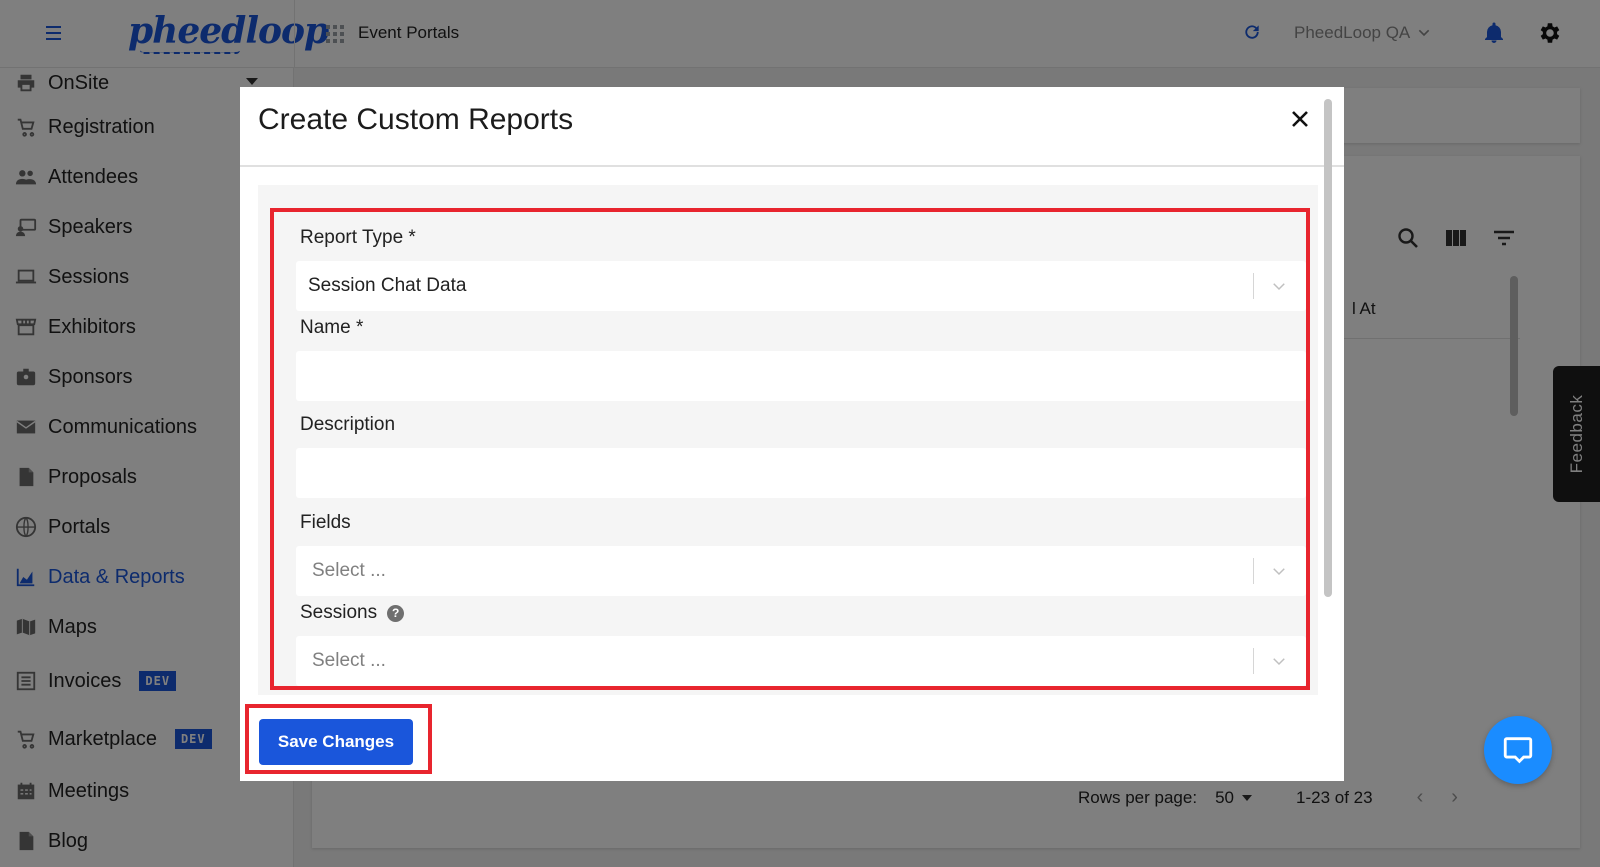 Image resolution: width=1600 pixels, height=867 pixels. I want to click on save-highlight-box, so click(338, 739).